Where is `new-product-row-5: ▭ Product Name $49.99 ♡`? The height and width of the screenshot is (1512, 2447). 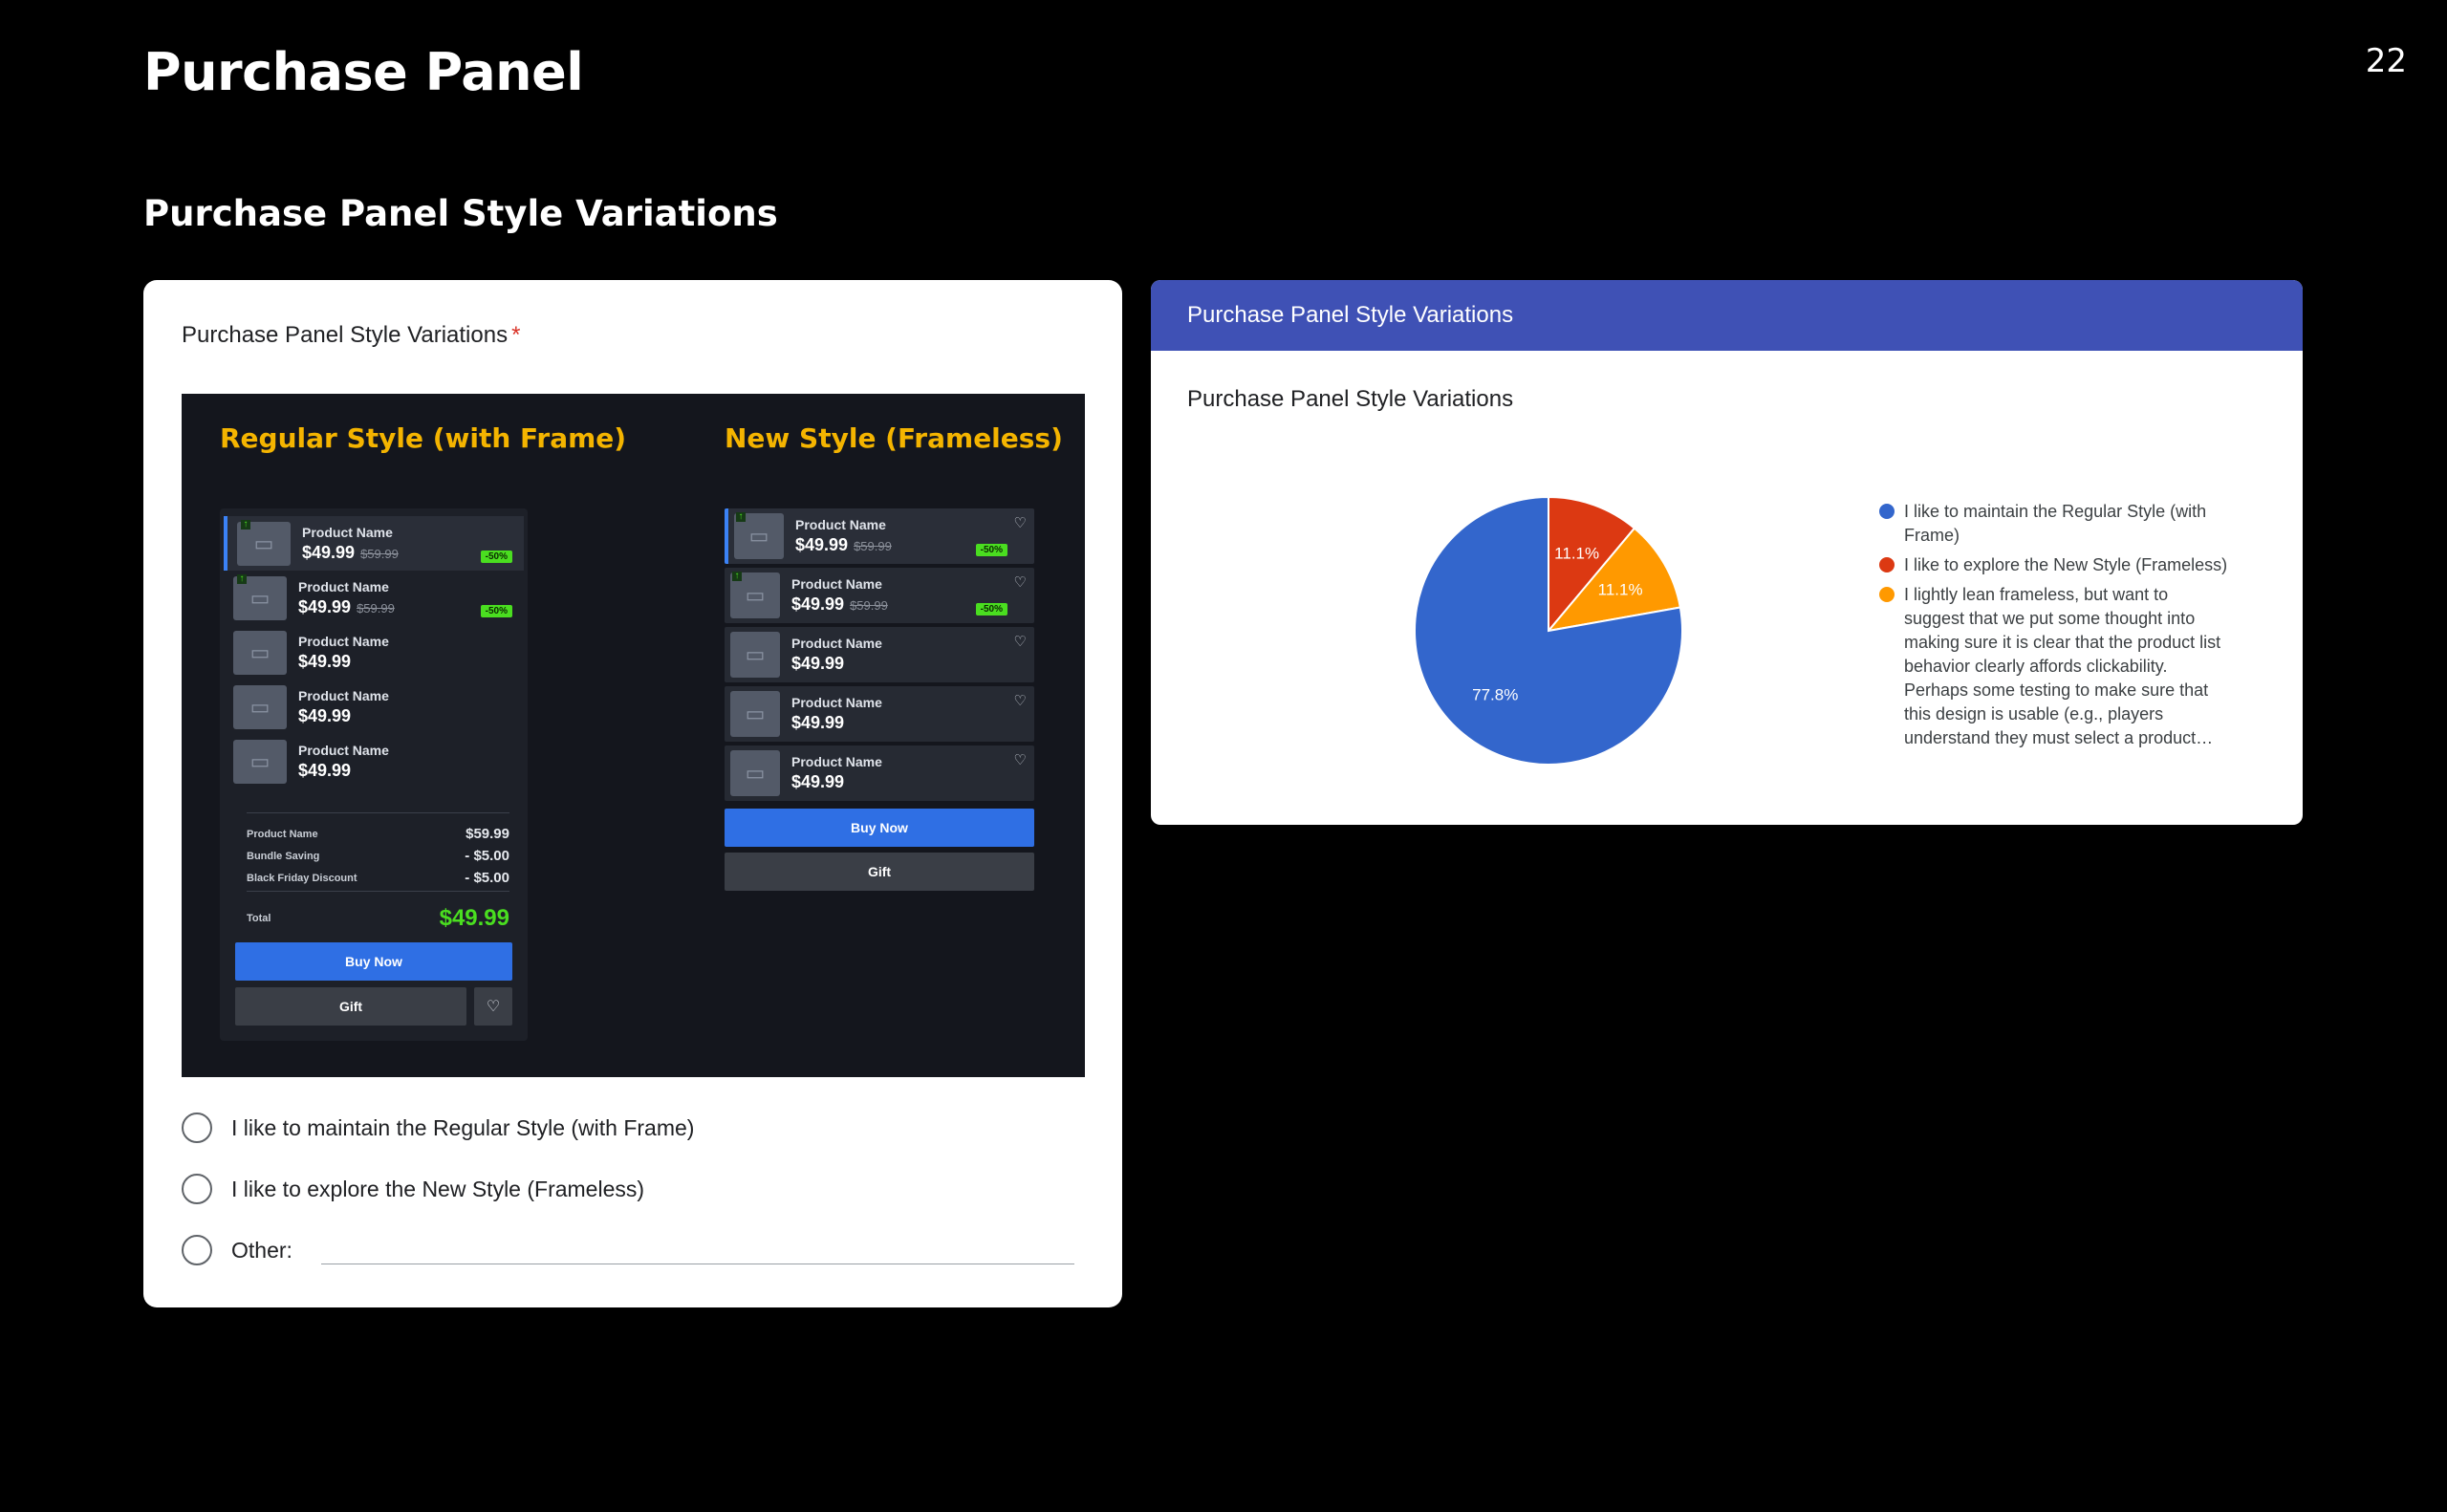 new-product-row-5: ▭ Product Name $49.99 ♡ is located at coordinates (879, 773).